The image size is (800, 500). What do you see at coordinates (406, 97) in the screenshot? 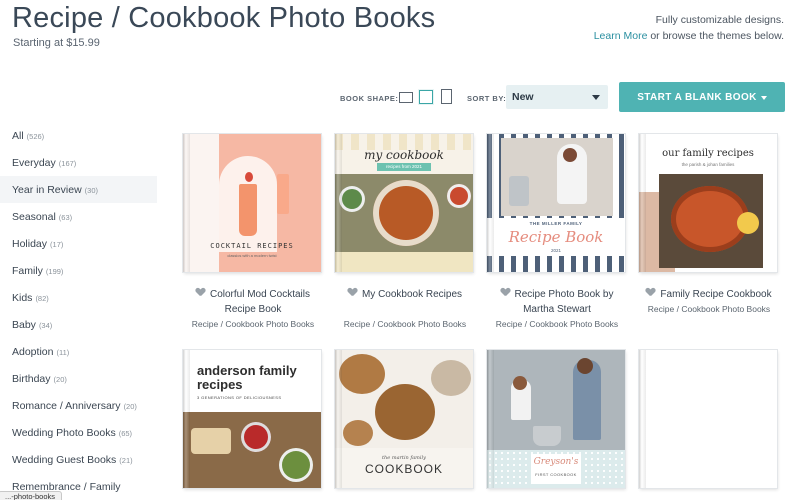
I see `landscape-shape-icon` at bounding box center [406, 97].